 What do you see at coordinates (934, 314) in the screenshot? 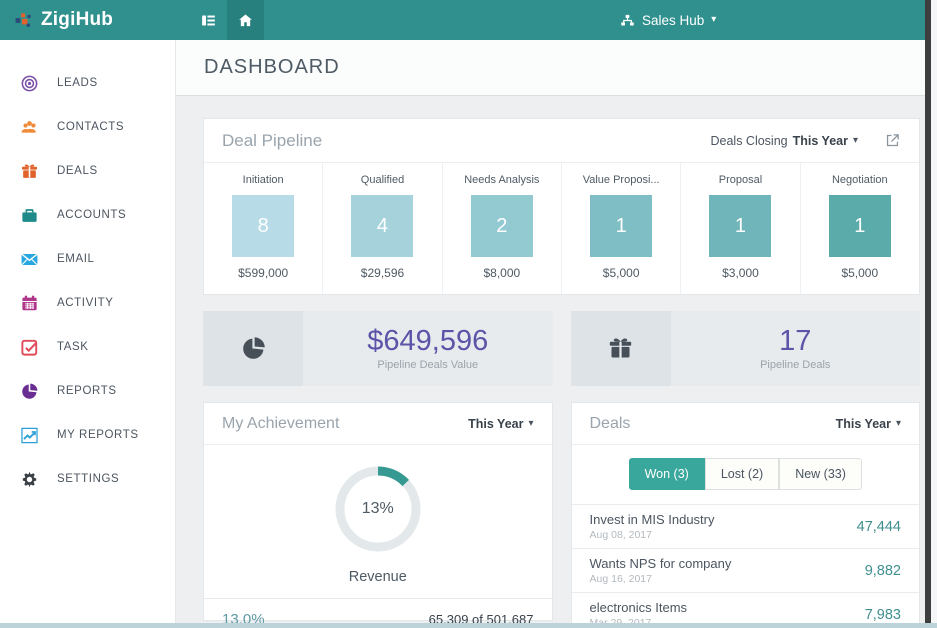
I see `window-right-margin` at bounding box center [934, 314].